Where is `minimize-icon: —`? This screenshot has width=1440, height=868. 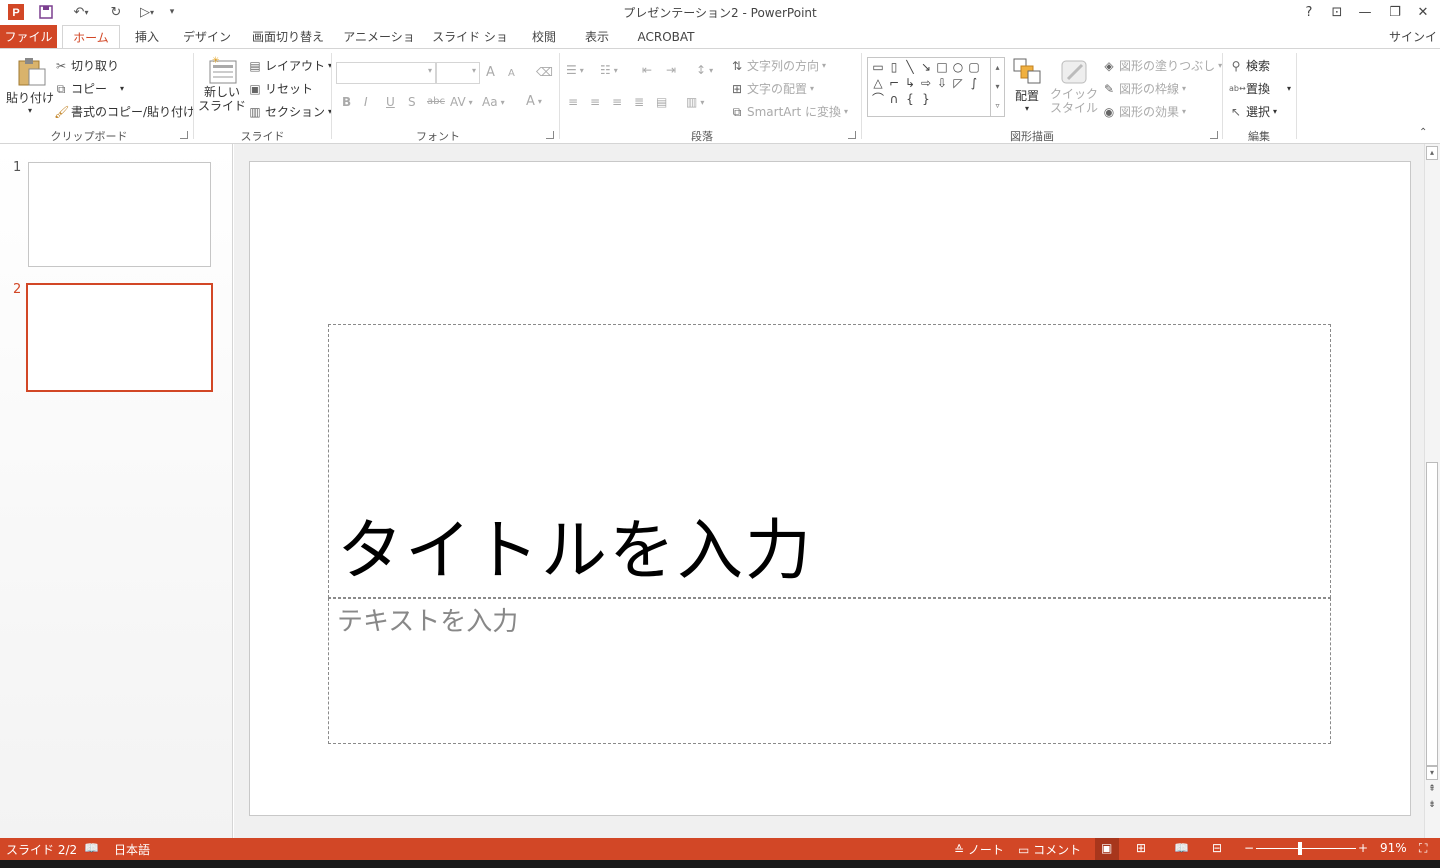 minimize-icon: — is located at coordinates (1365, 12).